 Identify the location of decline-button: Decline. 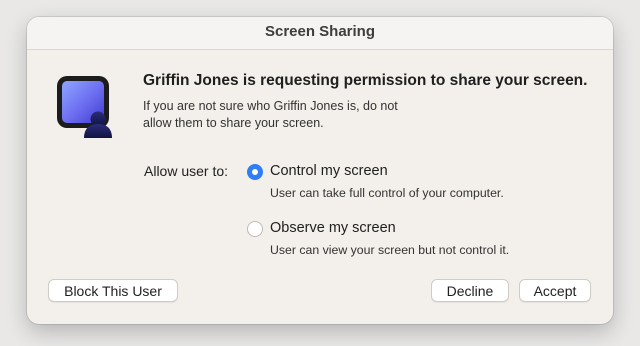
(470, 290).